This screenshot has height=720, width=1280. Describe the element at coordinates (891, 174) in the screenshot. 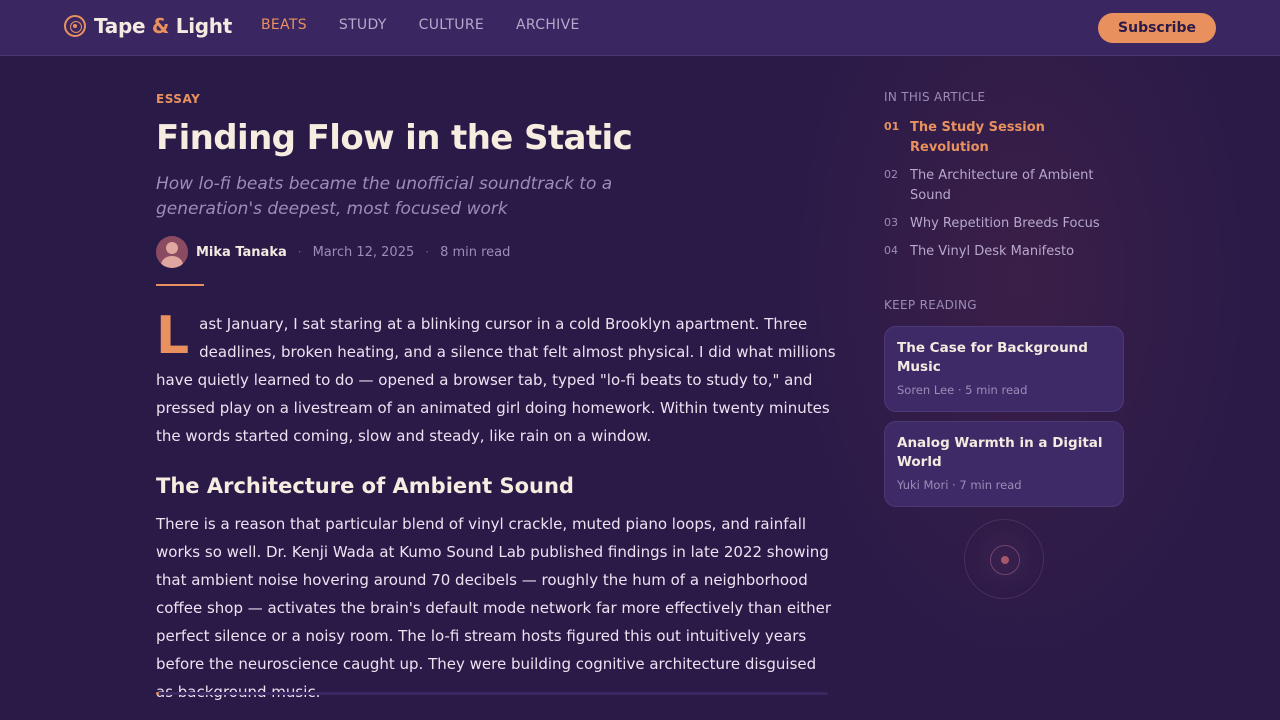

I see `toc-number: 02` at that location.